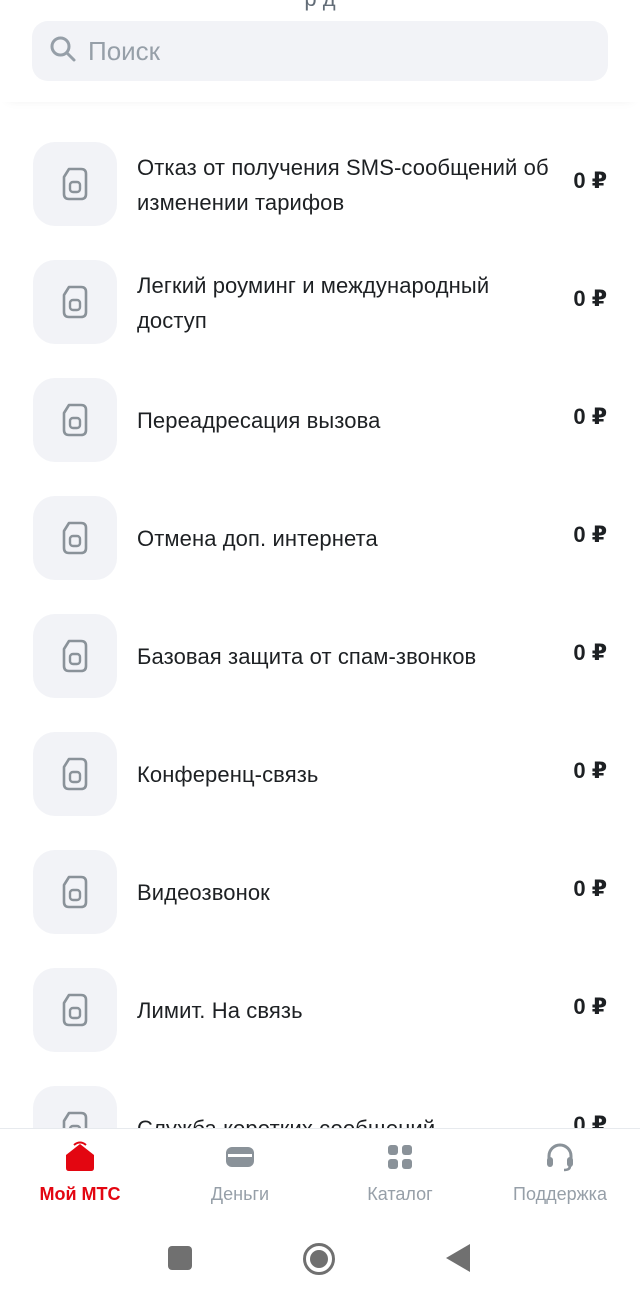 This screenshot has width=640, height=1297. Describe the element at coordinates (320, 1087) in the screenshot. I see `service-item: Служба коротких сообщений 0 ₽` at that location.